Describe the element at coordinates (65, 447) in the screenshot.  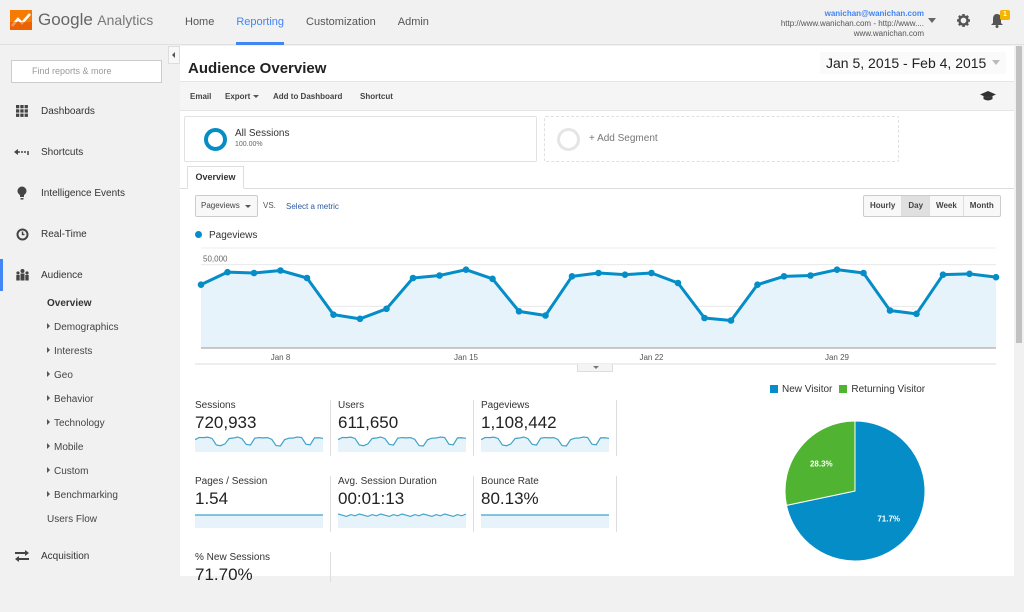
I see `audience-sub-mobile: Mobile` at that location.